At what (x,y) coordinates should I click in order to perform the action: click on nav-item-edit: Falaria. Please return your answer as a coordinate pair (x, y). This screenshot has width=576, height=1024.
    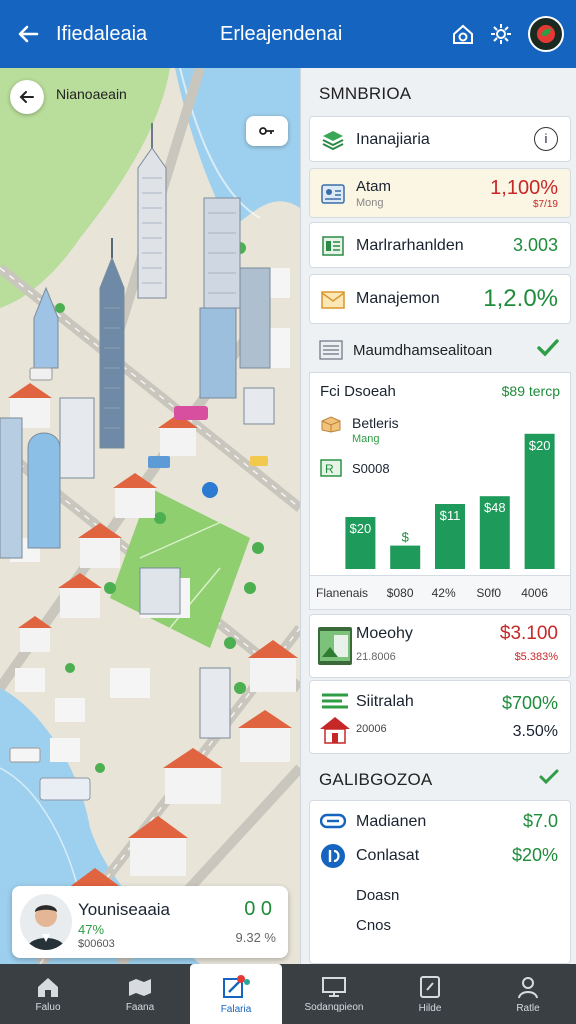
    Looking at the image, I should click on (236, 994).